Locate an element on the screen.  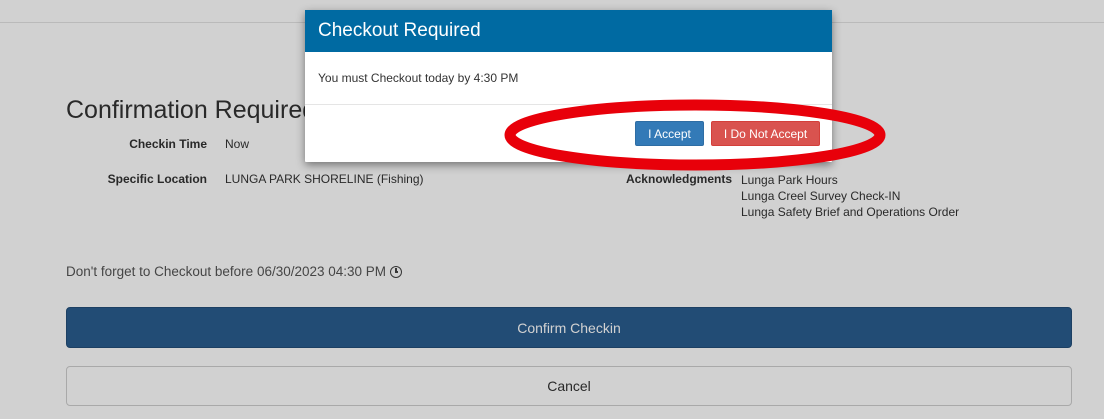
dialog-footer: I Accept I Do Not Accept is located at coordinates (568, 133).